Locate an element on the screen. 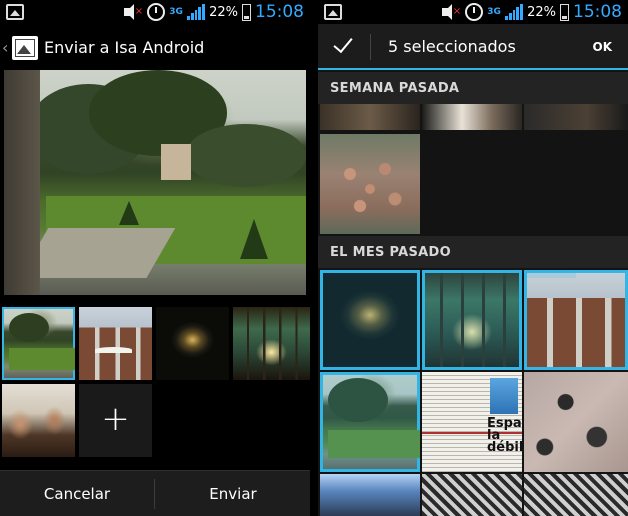  gallery-app-icon is located at coordinates (25, 48).